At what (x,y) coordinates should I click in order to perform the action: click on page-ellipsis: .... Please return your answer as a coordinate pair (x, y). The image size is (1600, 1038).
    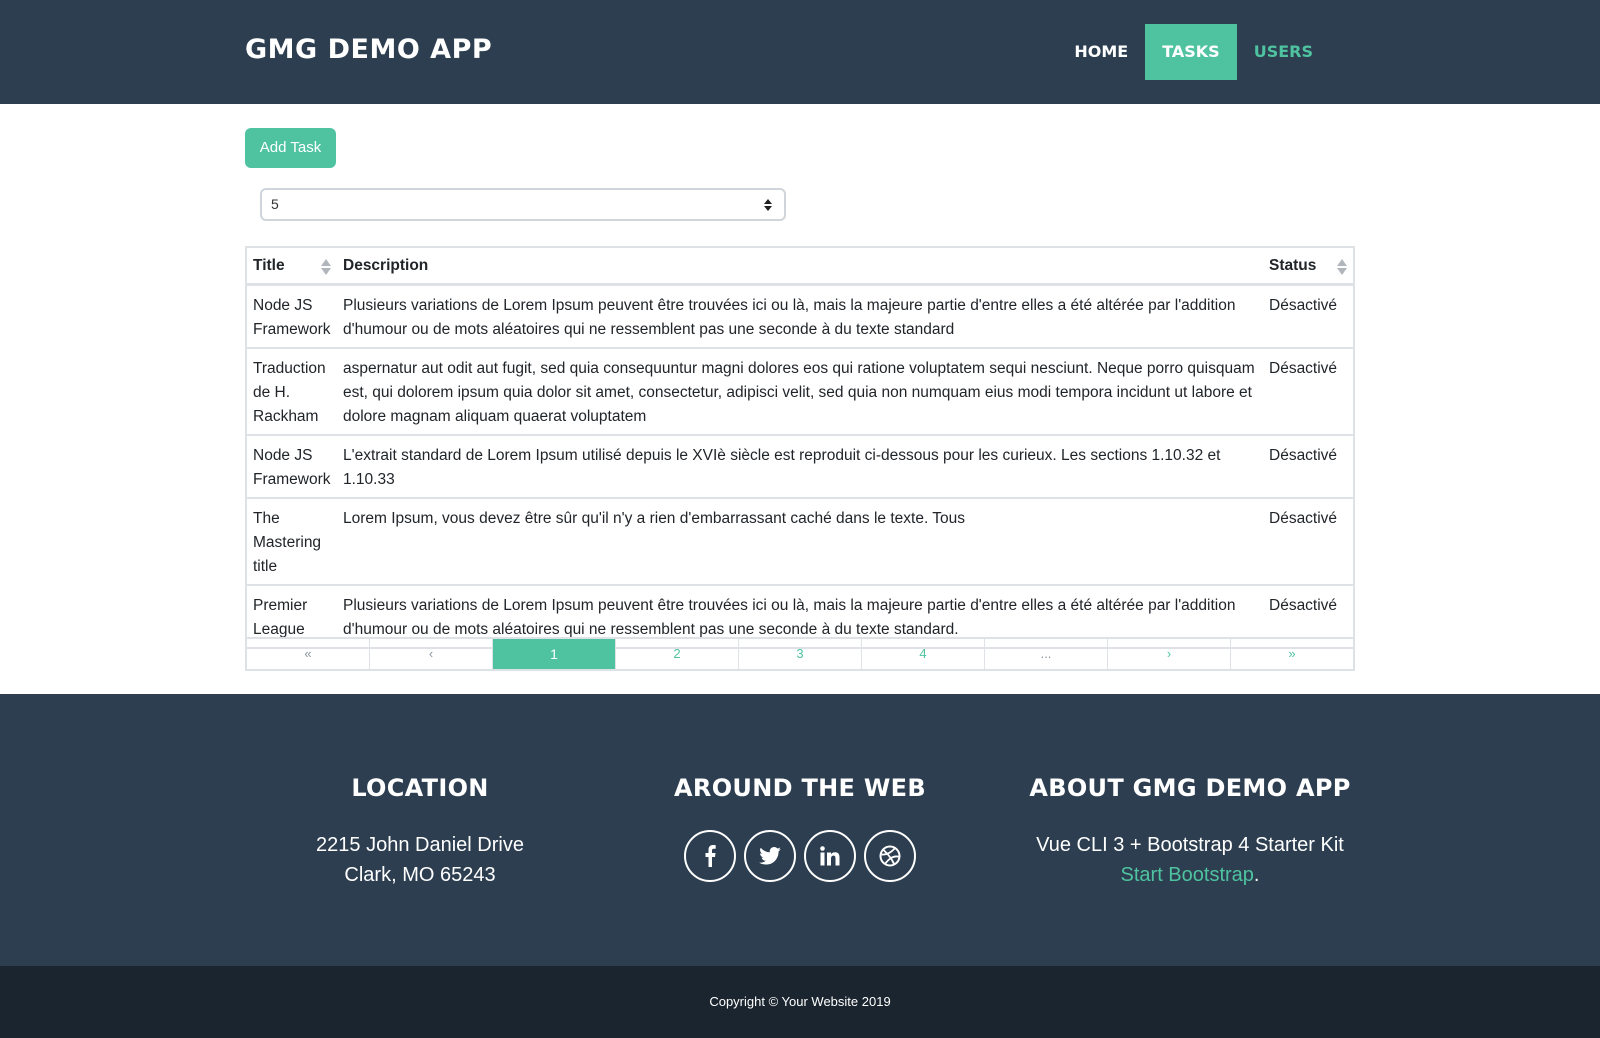
    Looking at the image, I should click on (1046, 654).